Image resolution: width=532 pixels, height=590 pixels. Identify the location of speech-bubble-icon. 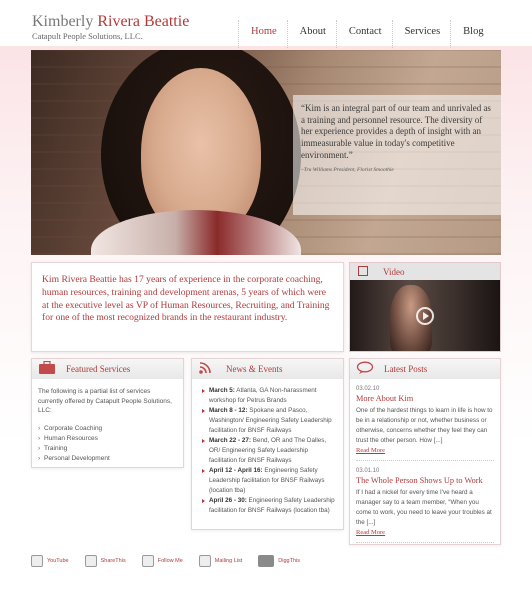
(365, 367).